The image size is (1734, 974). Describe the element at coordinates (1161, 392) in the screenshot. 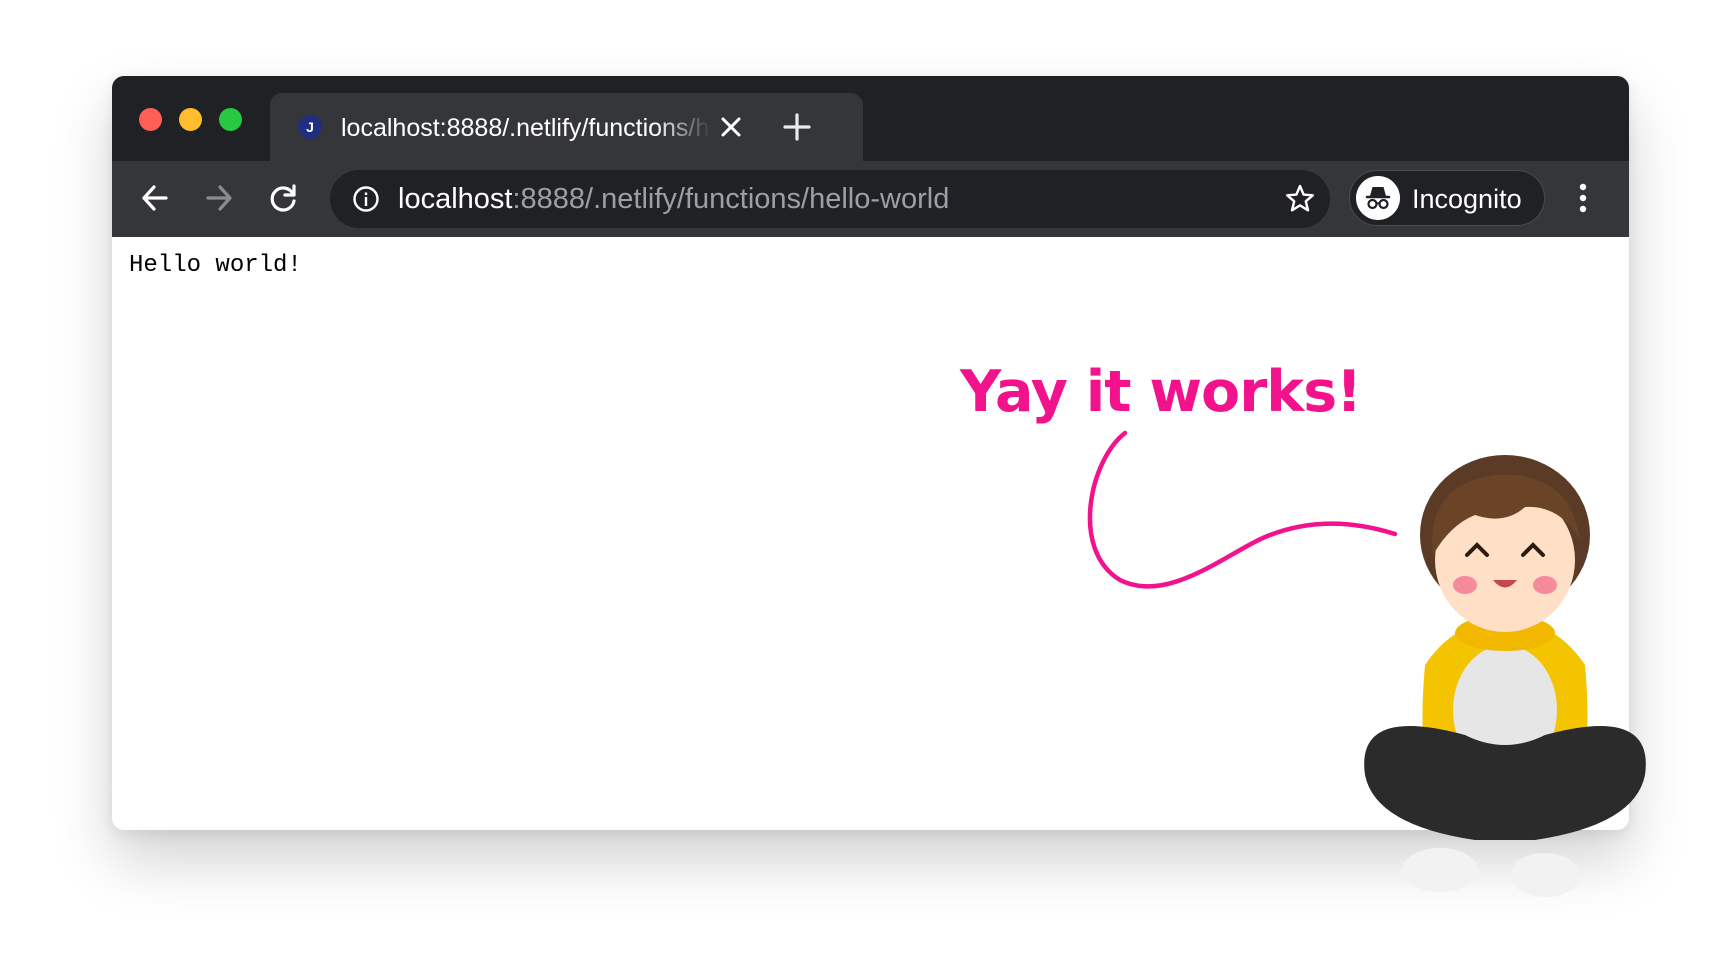

I see `annotation-text: Yay it works!` at that location.